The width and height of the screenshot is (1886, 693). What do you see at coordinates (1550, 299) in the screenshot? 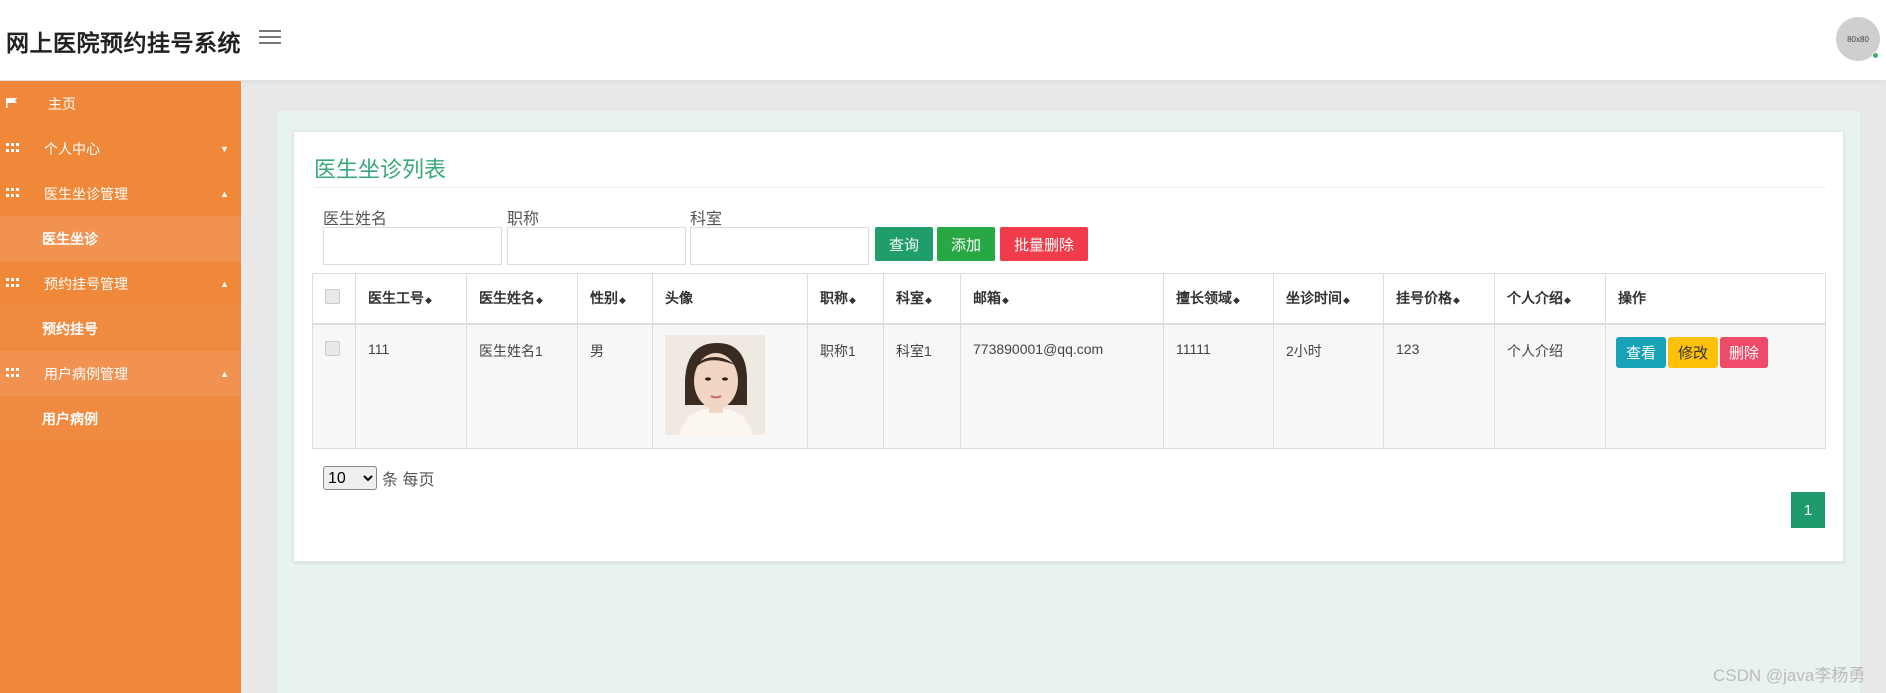
I see `column-header: 个人介绍◆` at bounding box center [1550, 299].